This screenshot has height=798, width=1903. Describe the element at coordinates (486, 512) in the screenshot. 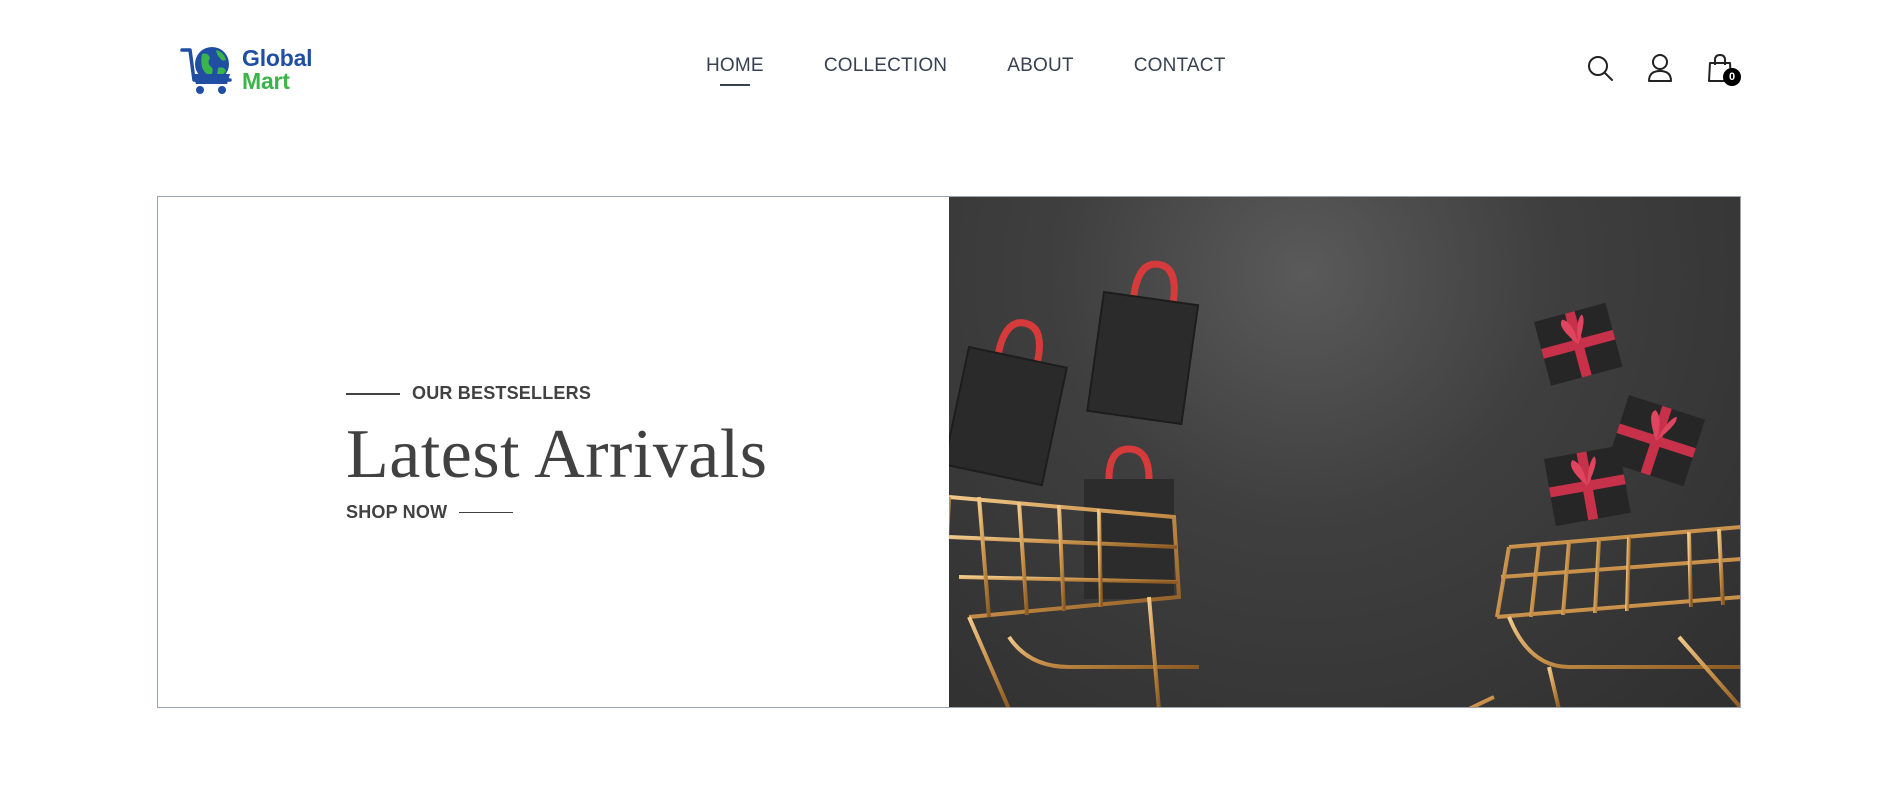

I see `cta-line` at that location.